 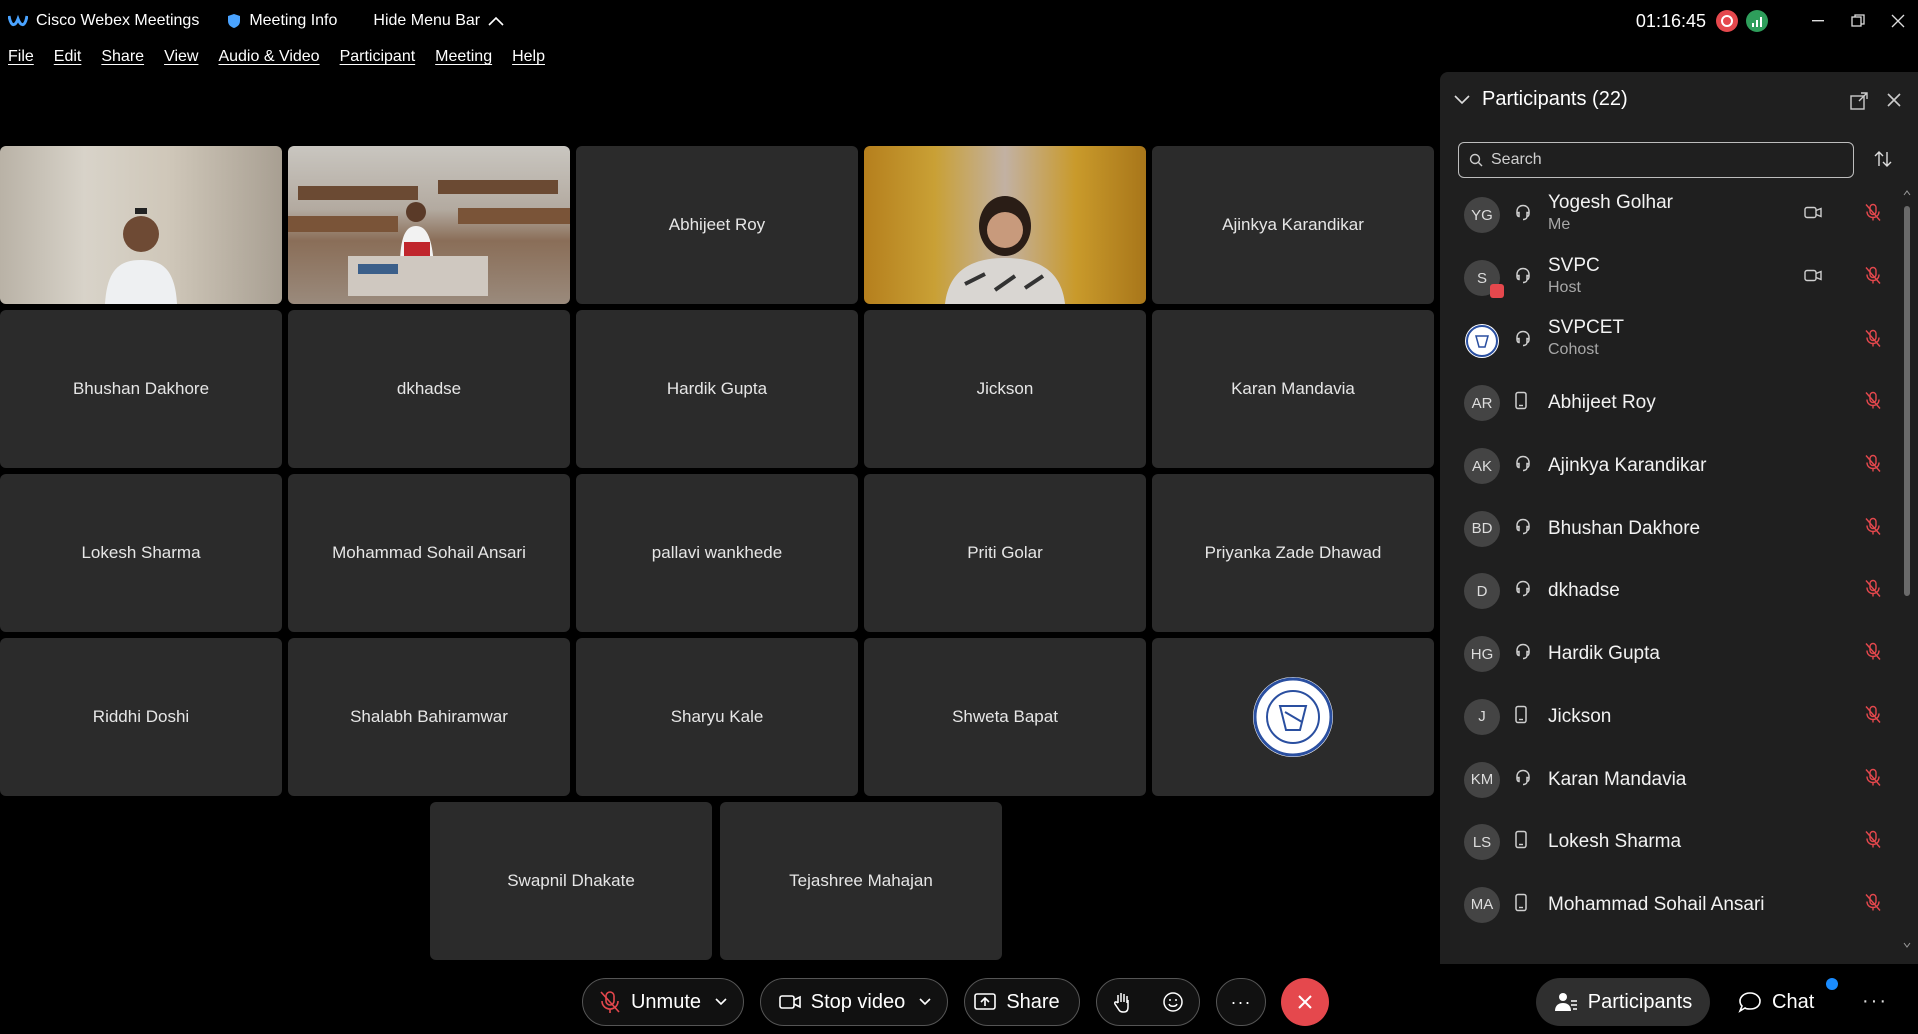 I want to click on participant-tile-name: Priti Golar, so click(x=1005, y=552).